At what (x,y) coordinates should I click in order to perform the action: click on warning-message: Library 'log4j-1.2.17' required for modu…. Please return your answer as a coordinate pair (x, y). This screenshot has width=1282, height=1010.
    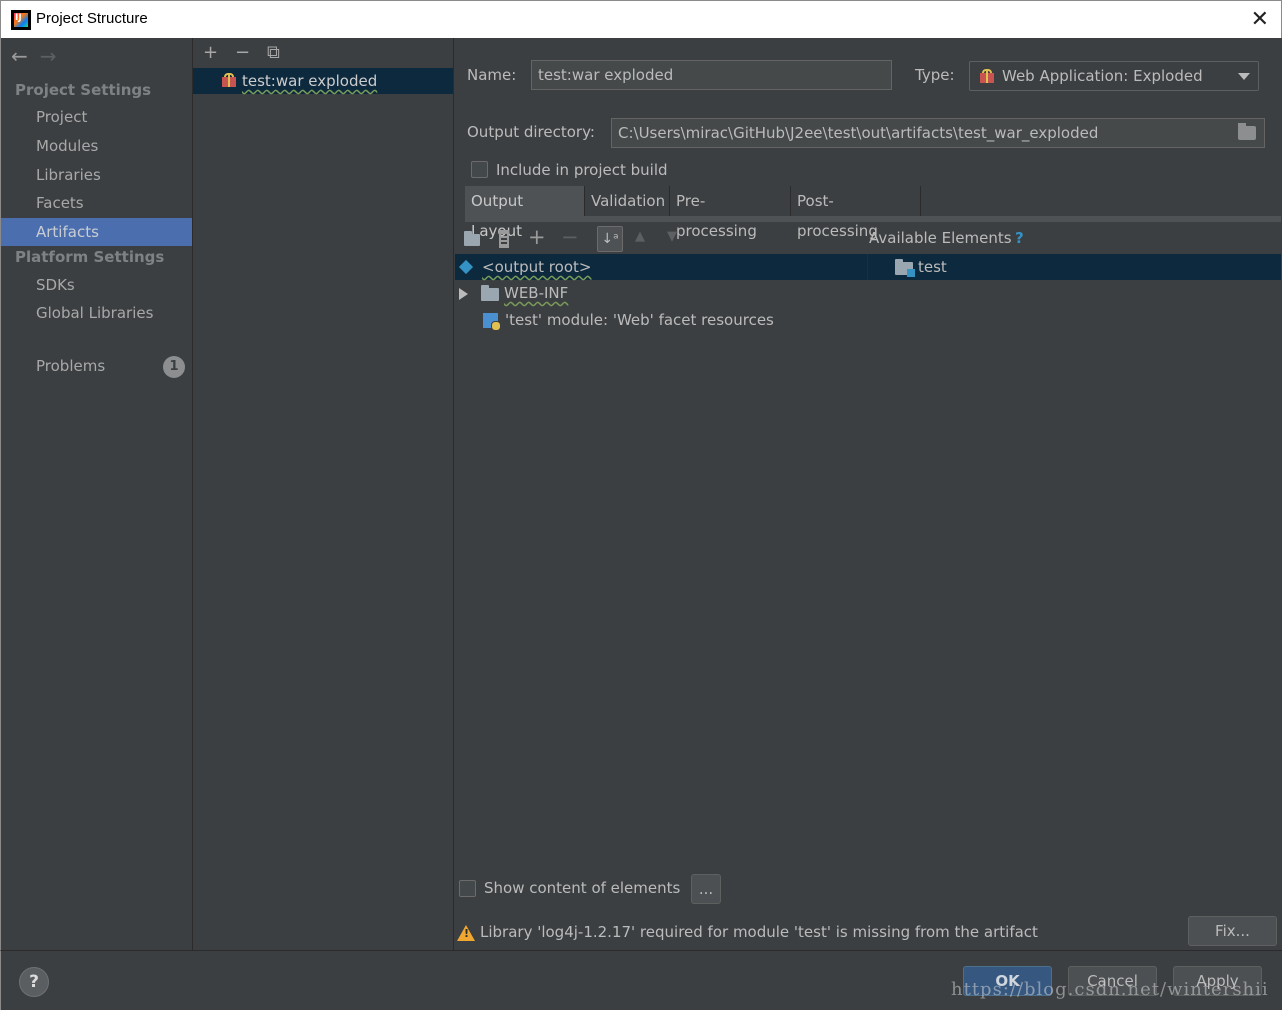
    Looking at the image, I should click on (759, 932).